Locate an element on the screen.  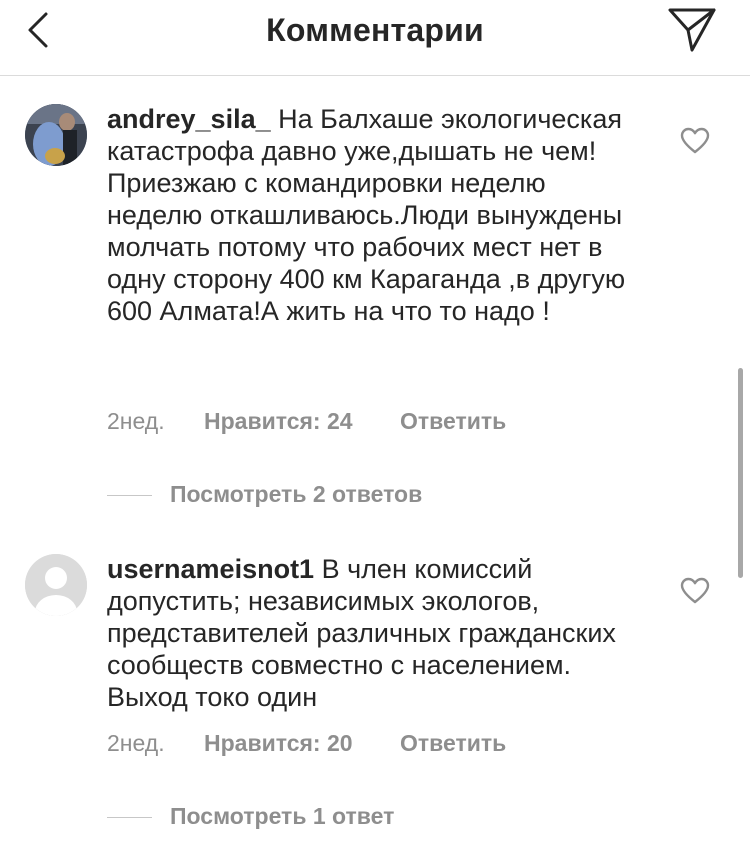
share-button is located at coordinates (692, 30).